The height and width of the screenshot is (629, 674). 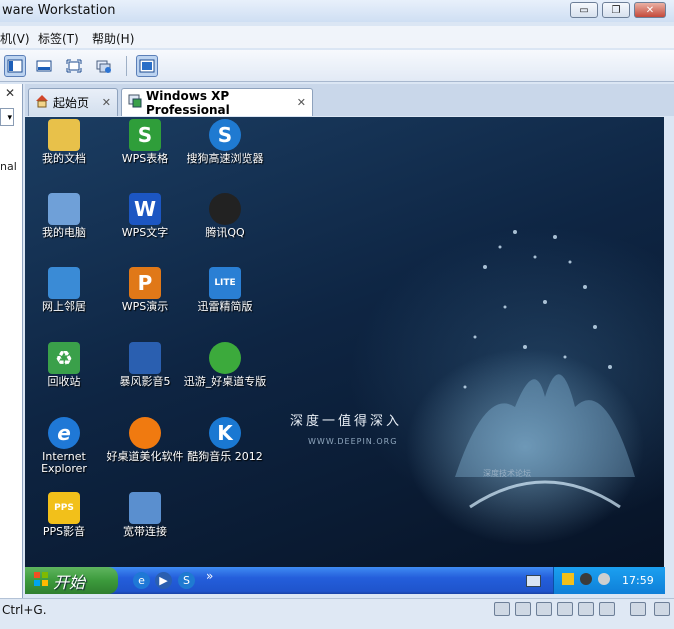 I want to click on desktop-icon-baofeng: 暴风影音5, so click(x=145, y=365).